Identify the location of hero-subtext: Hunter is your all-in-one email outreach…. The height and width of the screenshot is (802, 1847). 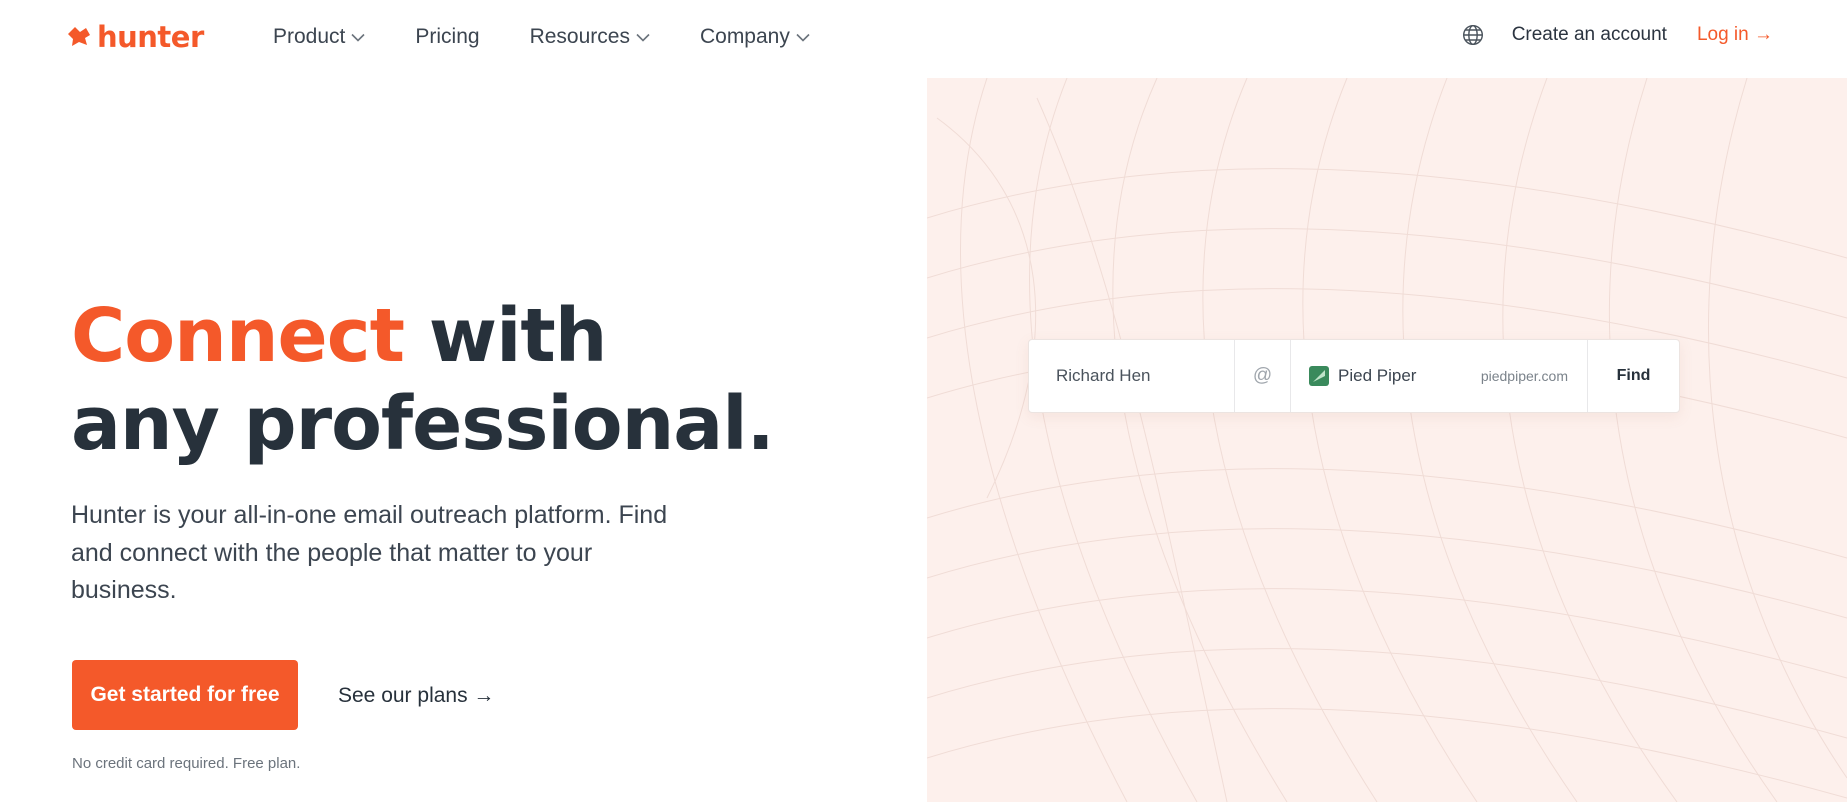
(369, 552).